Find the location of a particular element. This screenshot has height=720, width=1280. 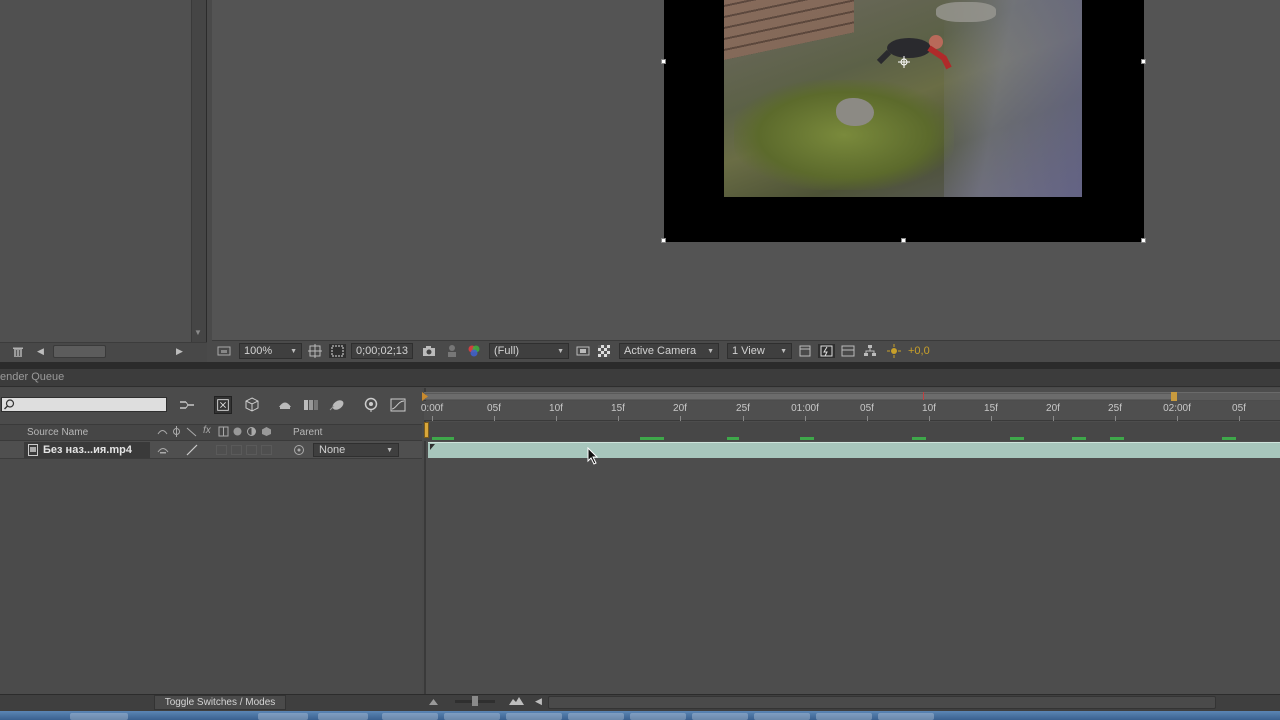

toggle-pixel-aspect-icon is located at coordinates (805, 351).